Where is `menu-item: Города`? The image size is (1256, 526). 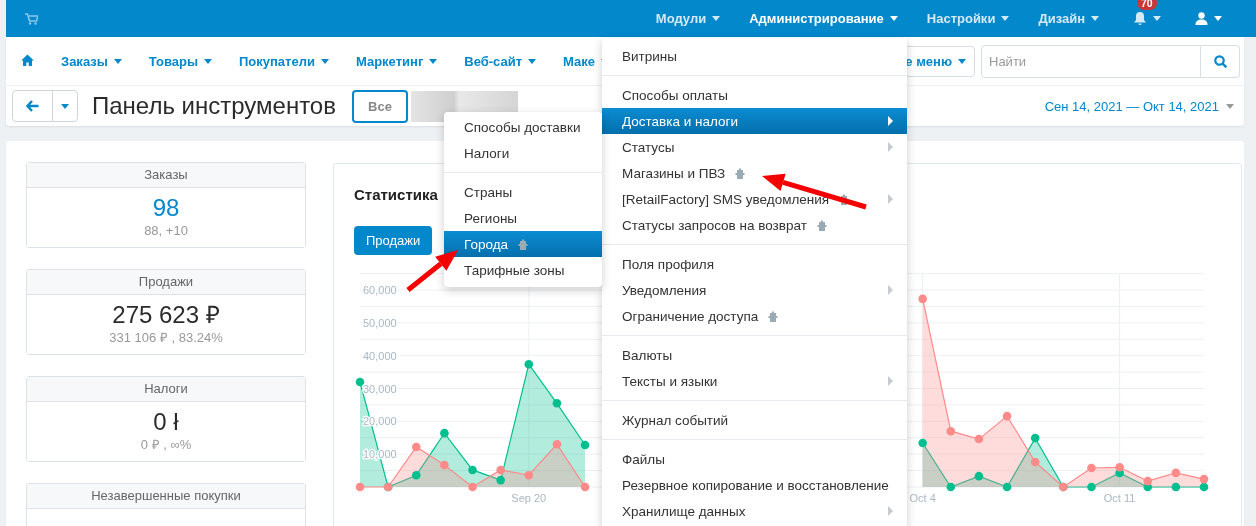
menu-item: Города is located at coordinates (523, 244).